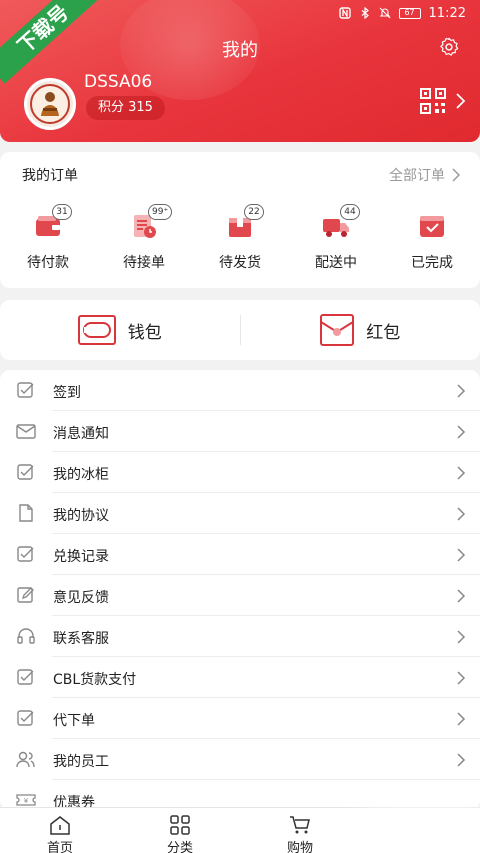 The height and width of the screenshot is (853, 480). What do you see at coordinates (81, 762) in the screenshot?
I see `menu-item-label: 我的员工` at bounding box center [81, 762].